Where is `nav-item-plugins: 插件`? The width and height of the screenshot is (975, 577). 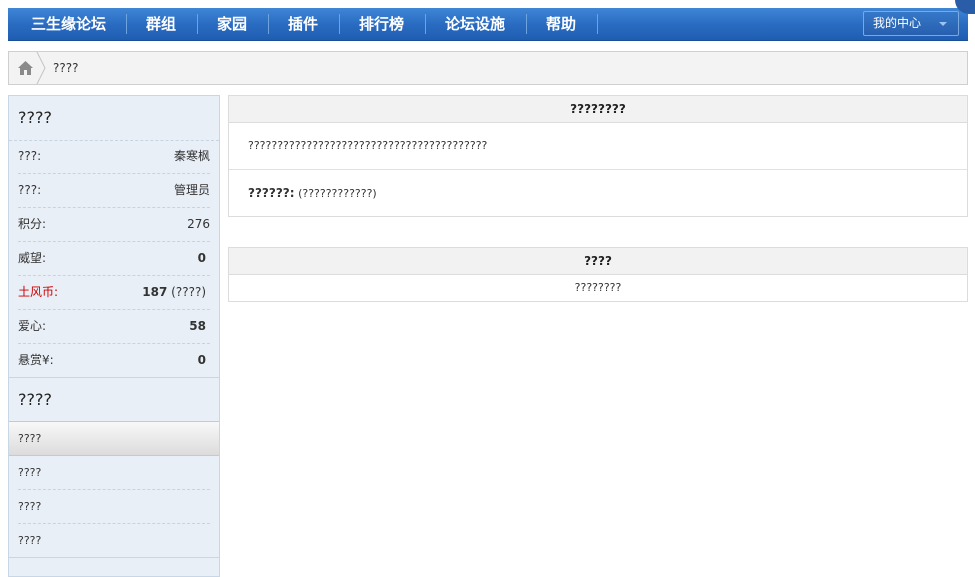
nav-item-plugins: 插件 is located at coordinates (303, 24).